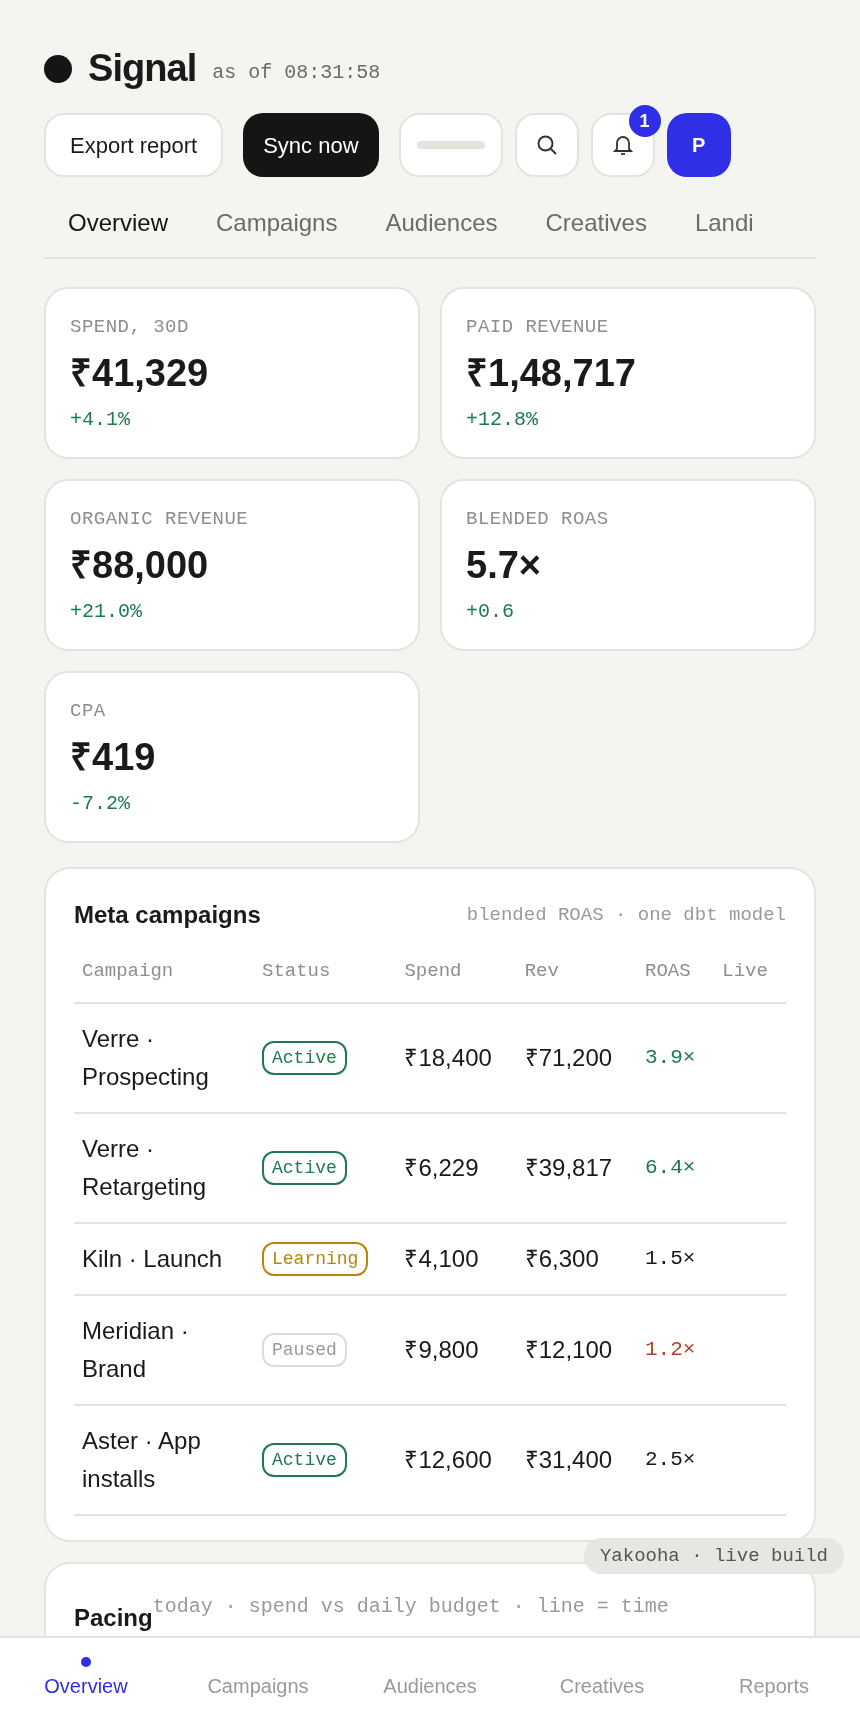 The image size is (860, 1720). Describe the element at coordinates (602, 1686) in the screenshot. I see `bottom-nav-item: Creatives` at that location.